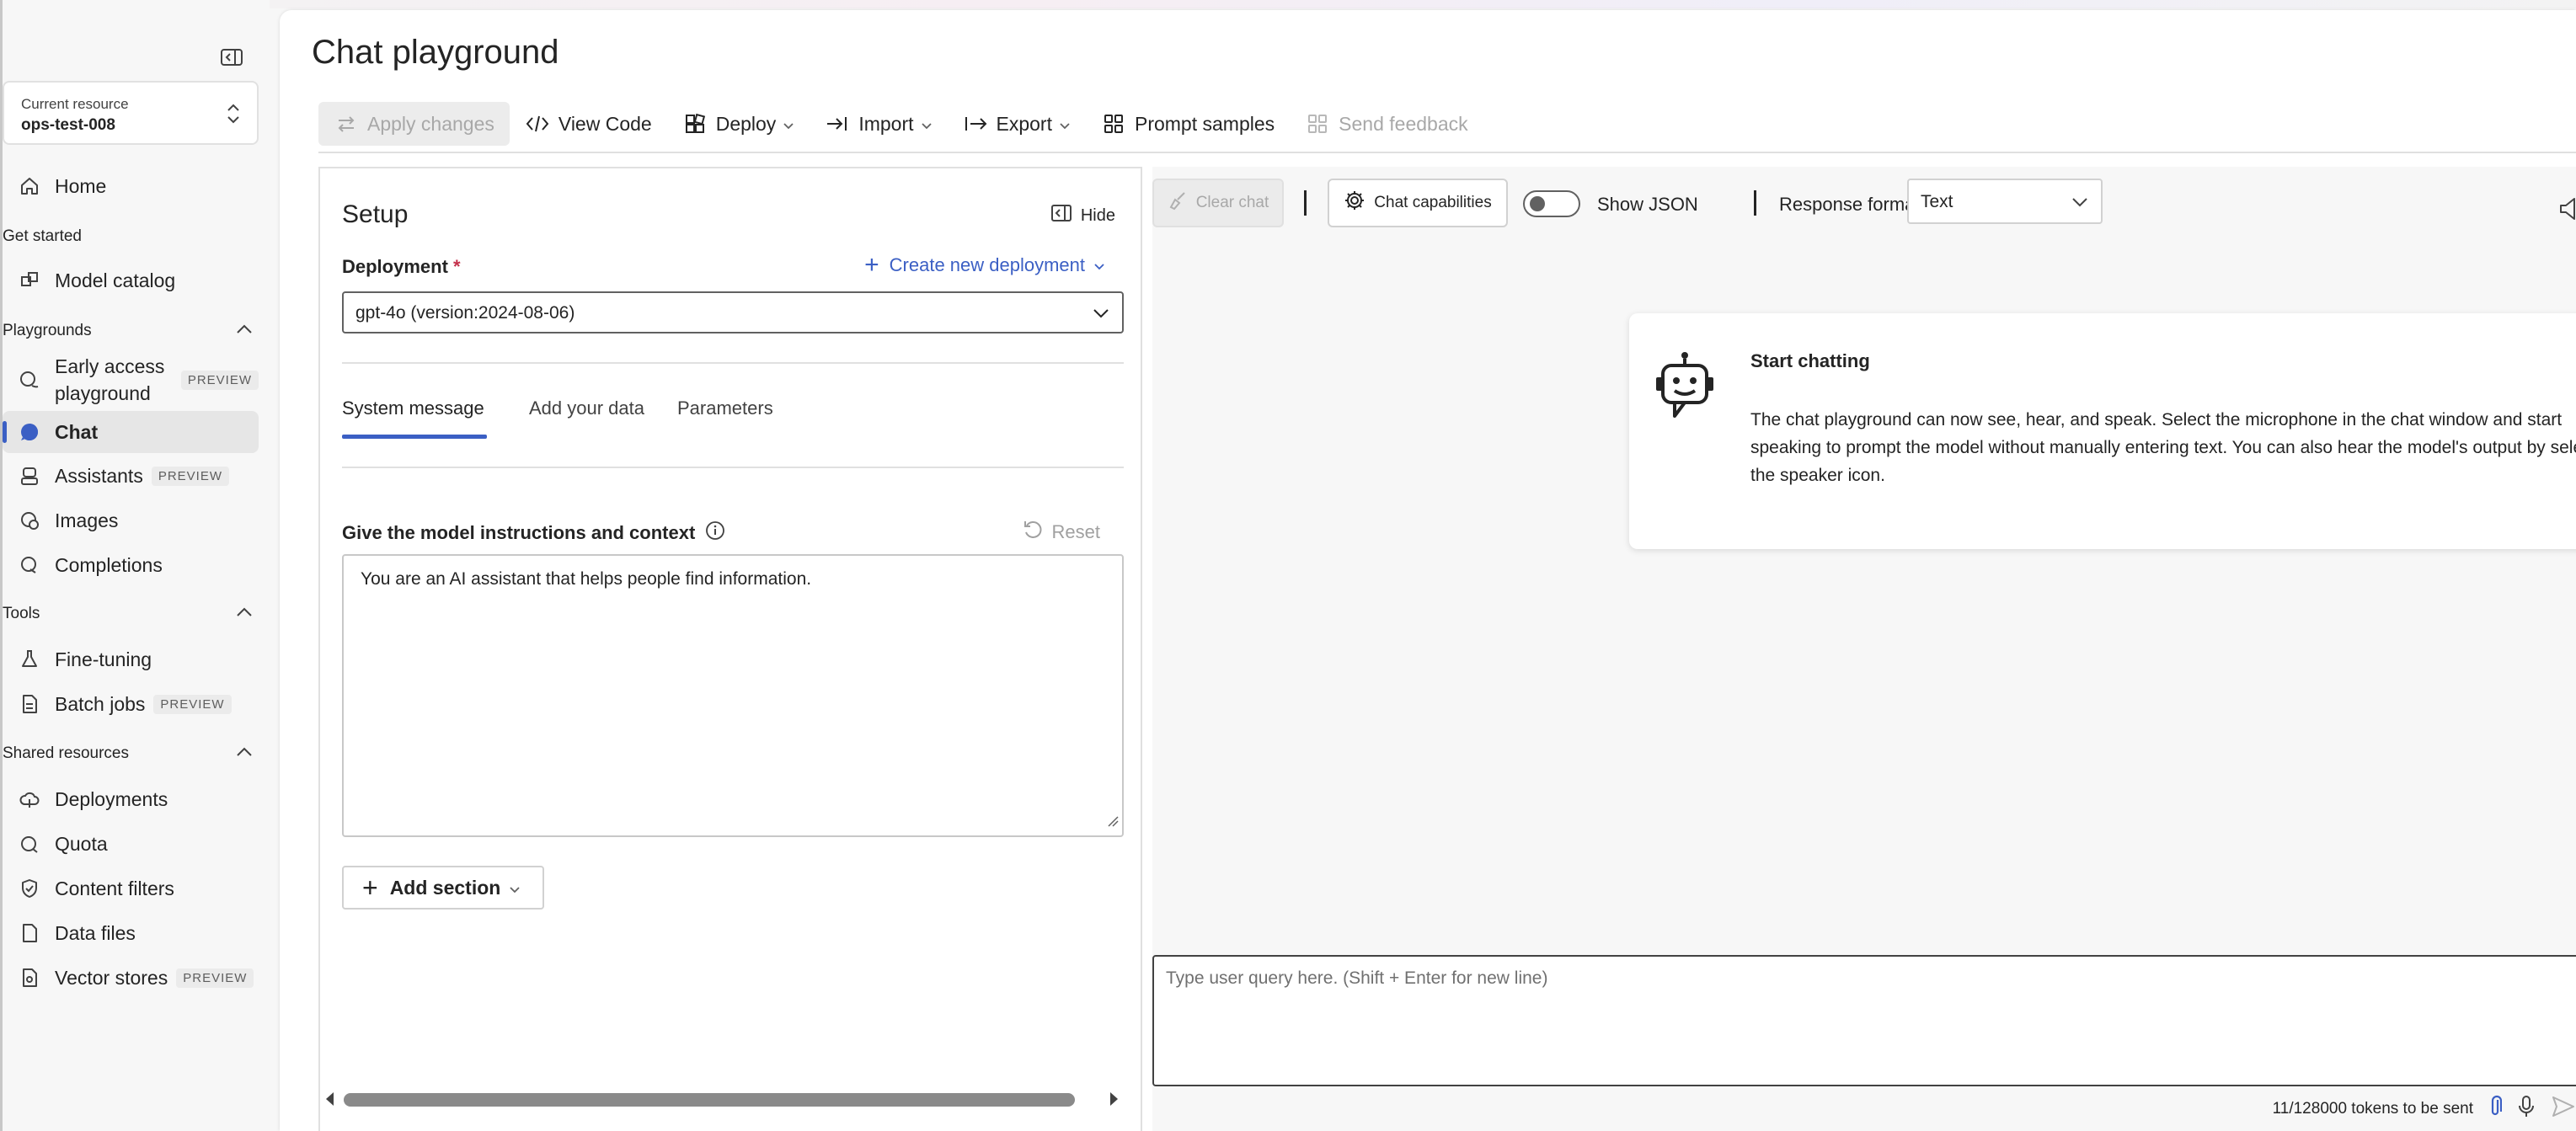 Image resolution: width=2576 pixels, height=1131 pixels. I want to click on deploy-button: Deploy, so click(738, 124).